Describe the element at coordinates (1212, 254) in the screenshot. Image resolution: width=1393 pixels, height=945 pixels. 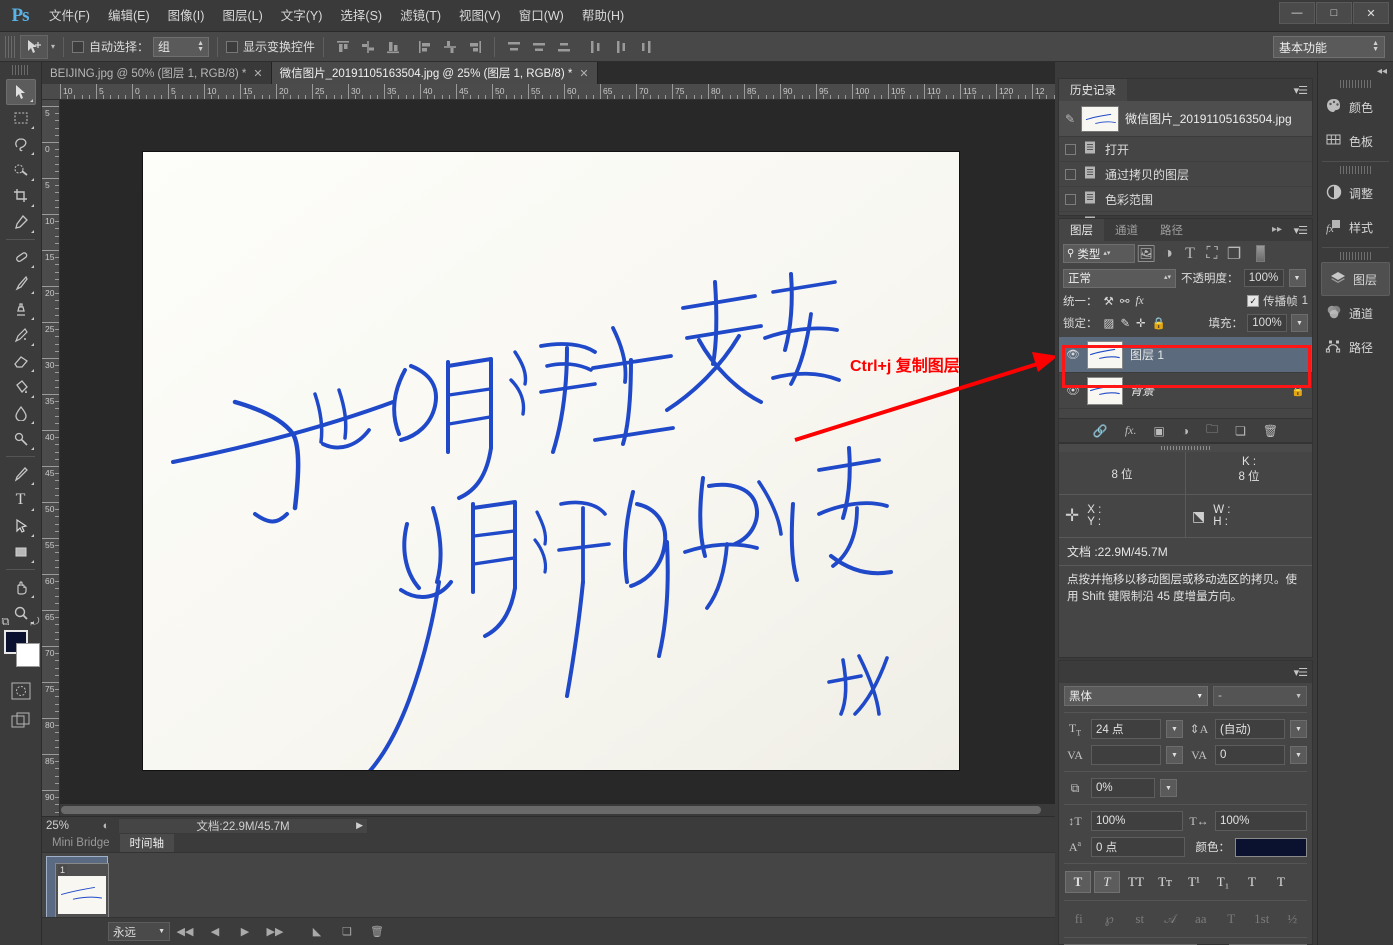
I see `filter-shape-icon: ⛶` at that location.